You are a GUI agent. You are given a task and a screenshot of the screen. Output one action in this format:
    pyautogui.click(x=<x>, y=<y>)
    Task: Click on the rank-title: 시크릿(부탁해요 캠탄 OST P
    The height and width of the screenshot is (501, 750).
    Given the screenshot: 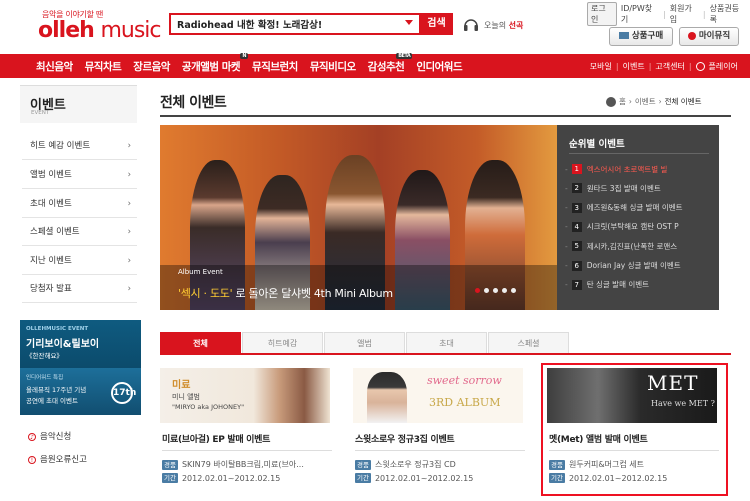 What is the action you would take?
    pyautogui.click(x=632, y=227)
    